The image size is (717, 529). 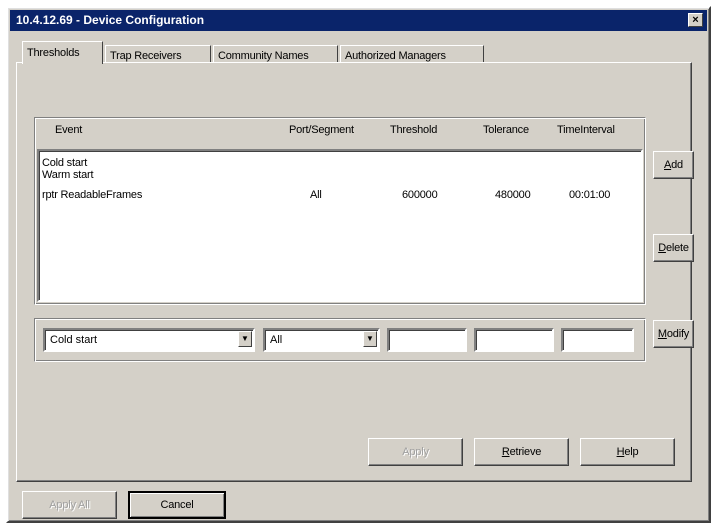 I want to click on port-select-value: All, so click(x=276, y=340).